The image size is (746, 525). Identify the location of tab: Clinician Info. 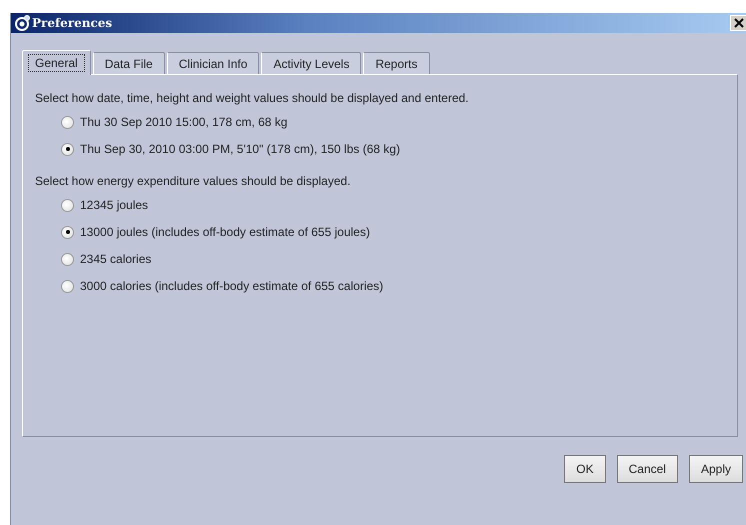
(213, 63).